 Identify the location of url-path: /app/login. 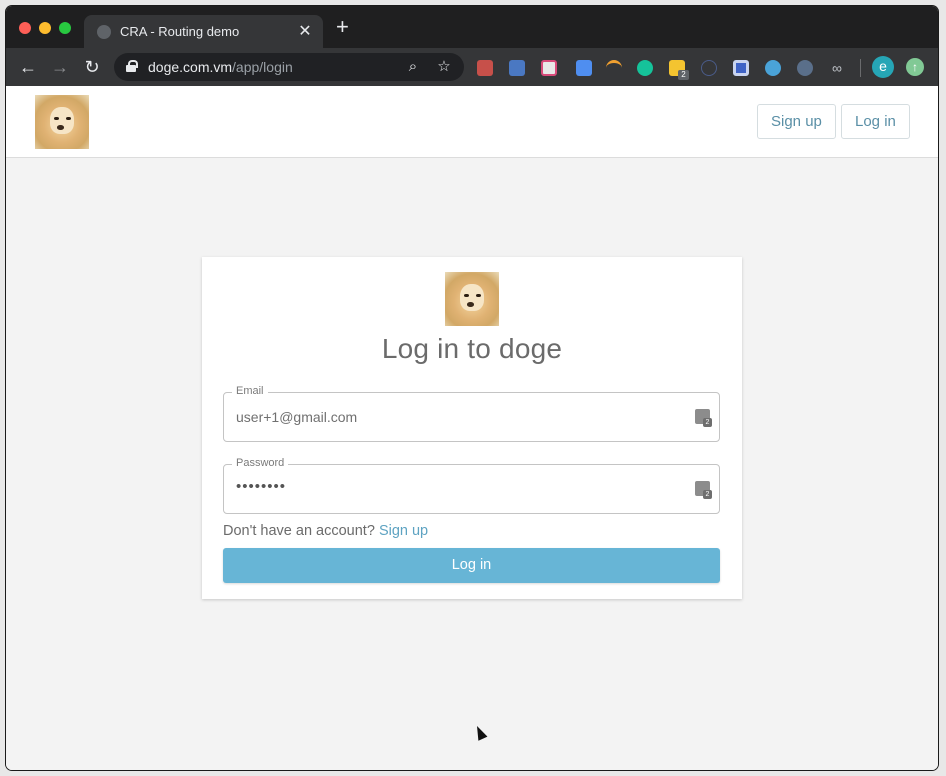
(262, 67).